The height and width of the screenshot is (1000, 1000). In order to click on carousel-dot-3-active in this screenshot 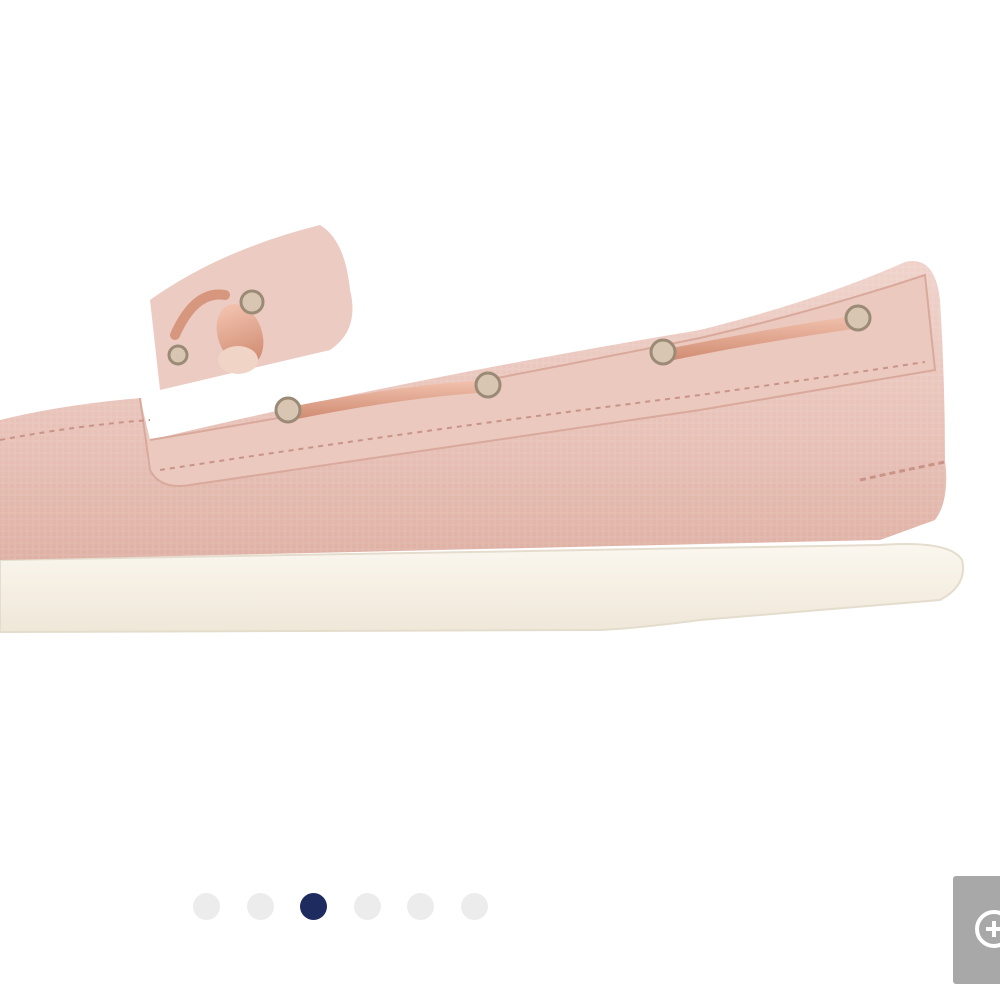, I will do `click(313, 906)`.